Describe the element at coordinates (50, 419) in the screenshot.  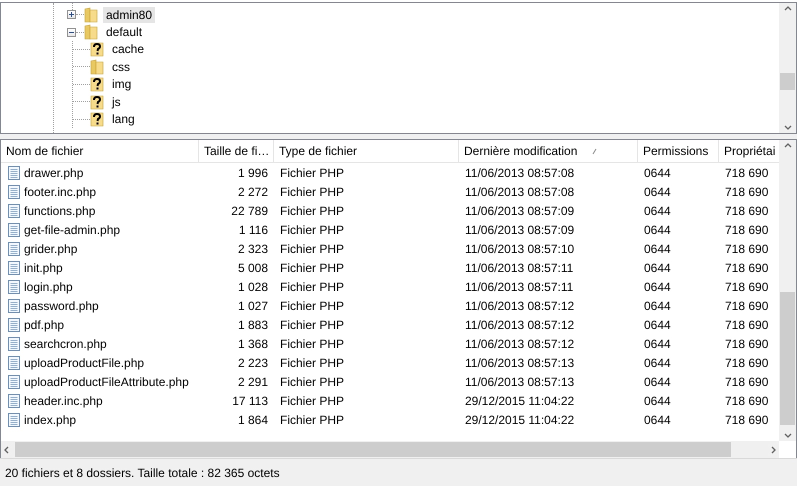
I see `file-name: index.php` at that location.